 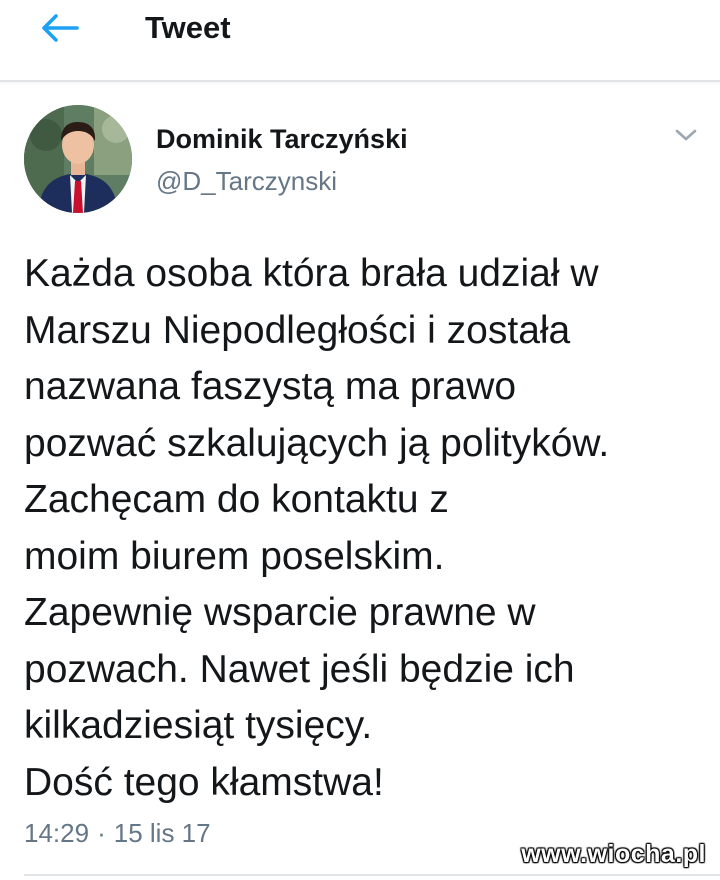 I want to click on avatar, so click(x=78, y=159).